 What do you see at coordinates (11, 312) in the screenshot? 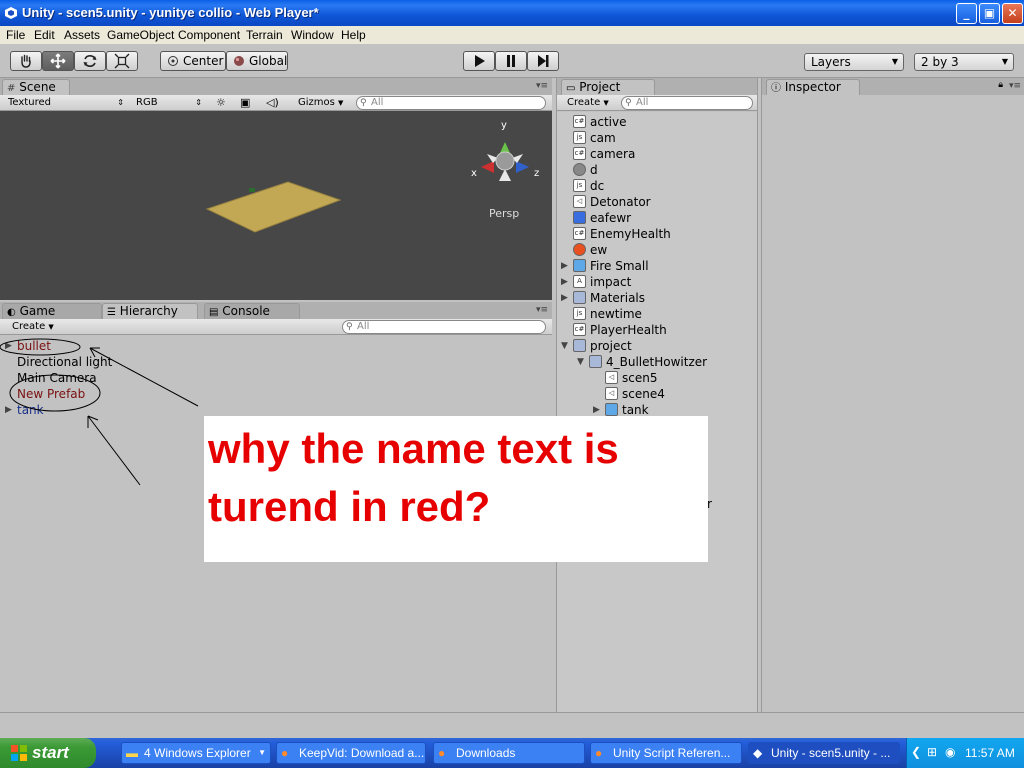
I see `game-icon: ◐` at bounding box center [11, 312].